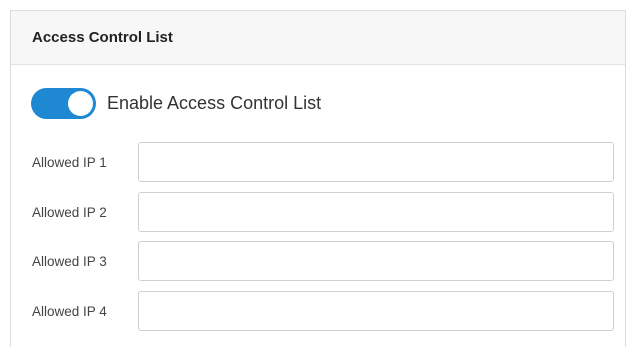  I want to click on allowed-ip-2-row: Allowed IP 2, so click(323, 212).